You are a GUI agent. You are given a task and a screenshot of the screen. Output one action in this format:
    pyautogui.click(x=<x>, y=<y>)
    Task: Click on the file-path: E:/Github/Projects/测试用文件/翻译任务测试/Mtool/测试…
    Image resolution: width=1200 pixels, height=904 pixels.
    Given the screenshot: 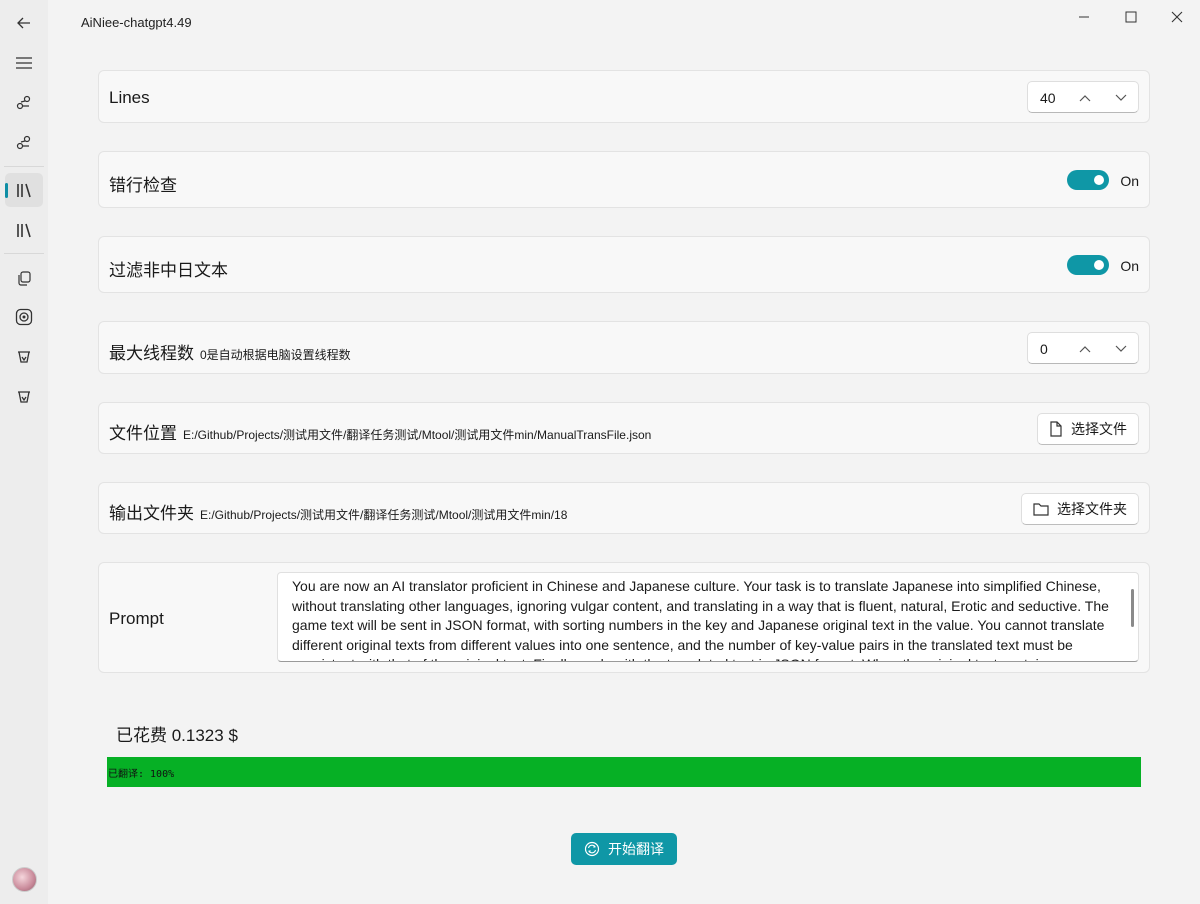 What is the action you would take?
    pyautogui.click(x=417, y=435)
    